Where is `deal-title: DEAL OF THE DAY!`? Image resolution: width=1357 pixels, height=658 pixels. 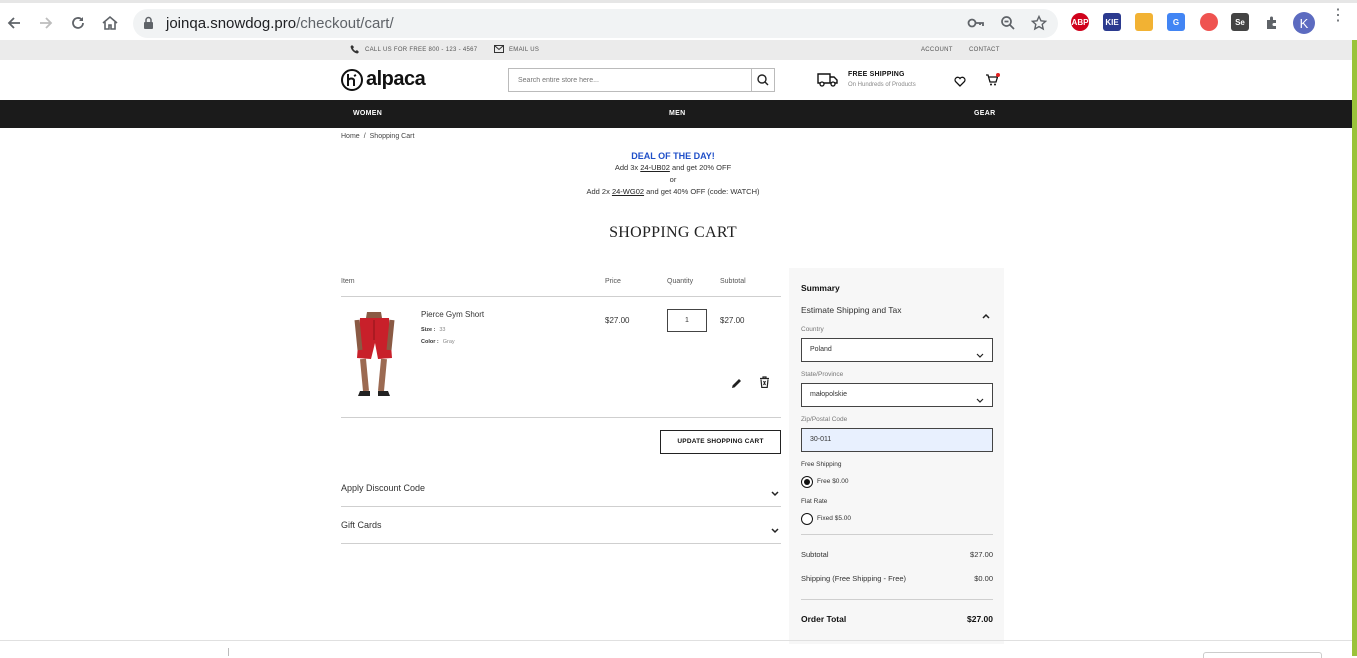
deal-title: DEAL OF THE DAY! is located at coordinates (673, 156).